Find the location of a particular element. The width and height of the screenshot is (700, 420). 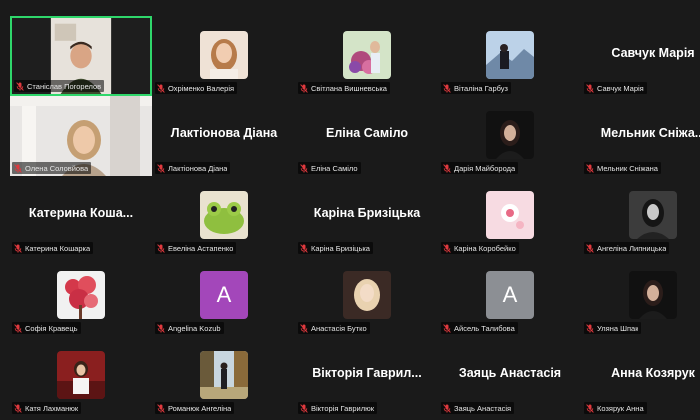

participant-tile: Станіслав Погорелов is located at coordinates (81, 56).